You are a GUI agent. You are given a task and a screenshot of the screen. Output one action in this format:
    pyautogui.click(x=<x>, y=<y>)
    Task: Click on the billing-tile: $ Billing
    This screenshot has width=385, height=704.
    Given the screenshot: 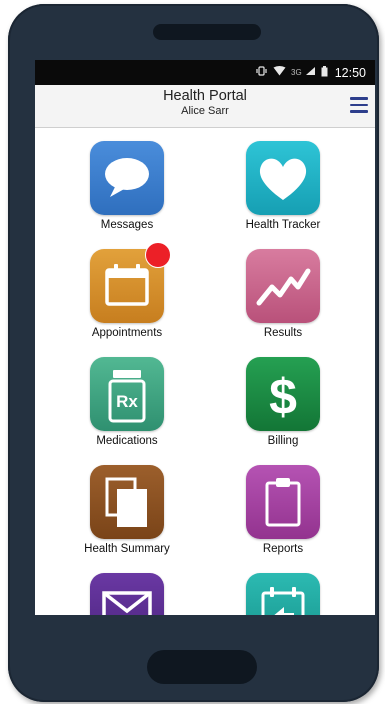 What is the action you would take?
    pyautogui.click(x=283, y=402)
    